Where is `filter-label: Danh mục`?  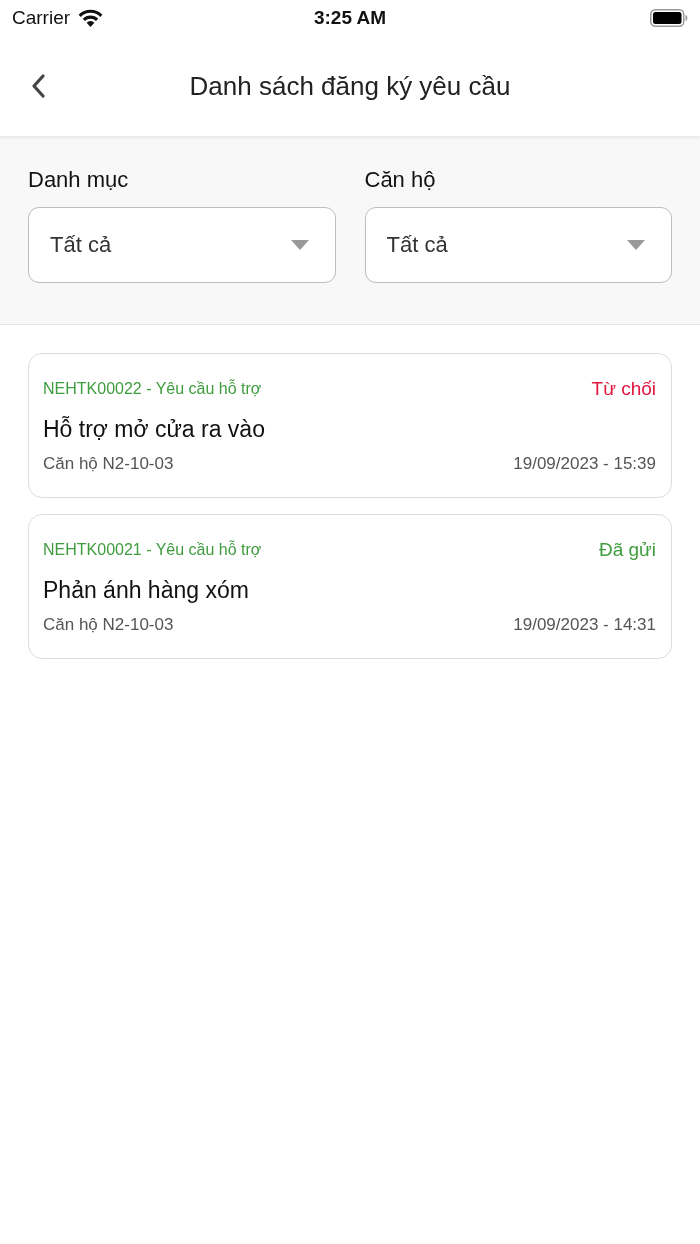 filter-label: Danh mục is located at coordinates (79, 180).